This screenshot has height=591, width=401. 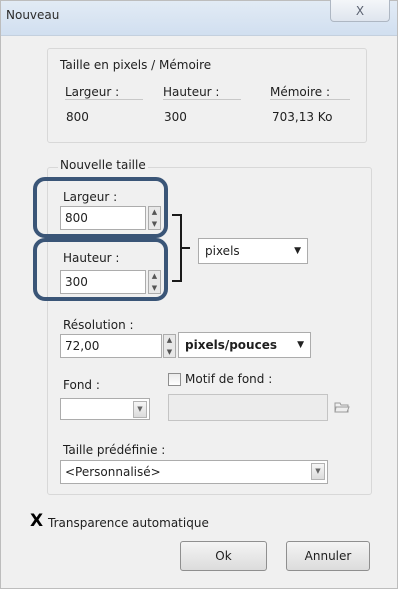 What do you see at coordinates (90, 197) in the screenshot?
I see `width-label: Largeur :` at bounding box center [90, 197].